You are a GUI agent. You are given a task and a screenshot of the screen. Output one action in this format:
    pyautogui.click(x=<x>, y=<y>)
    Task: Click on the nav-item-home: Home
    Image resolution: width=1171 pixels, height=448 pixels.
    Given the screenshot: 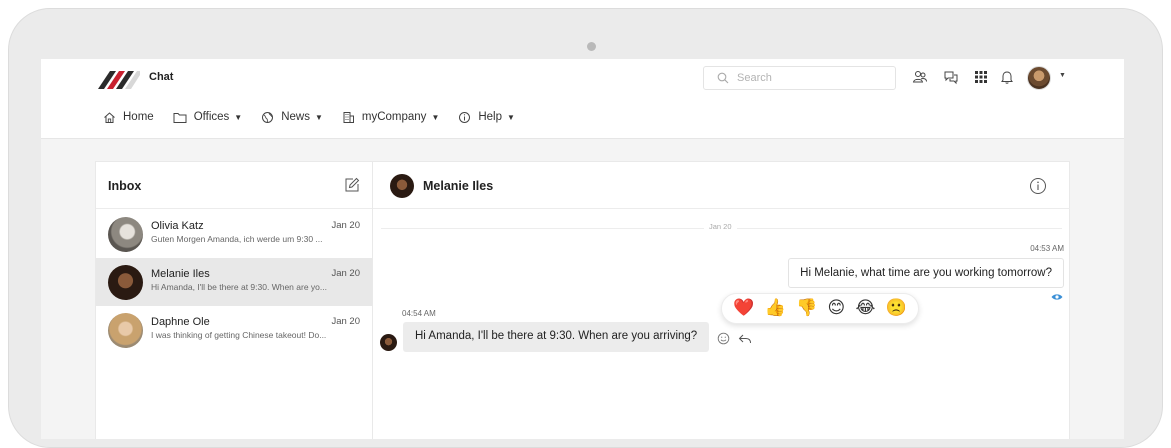 What is the action you would take?
    pyautogui.click(x=128, y=117)
    